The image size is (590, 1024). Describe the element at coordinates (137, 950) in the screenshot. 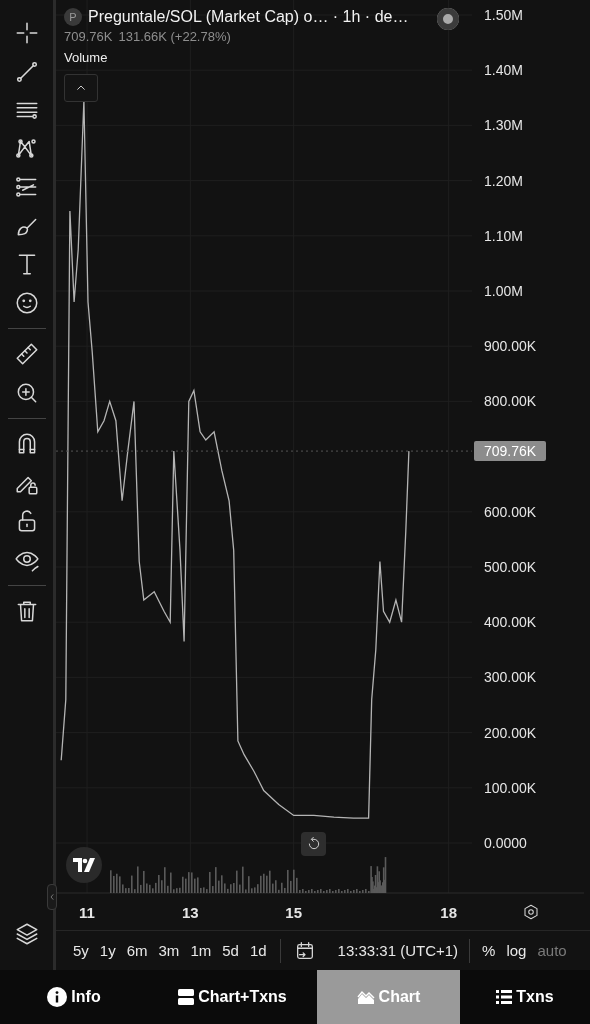

I see `range-button: 6m` at that location.